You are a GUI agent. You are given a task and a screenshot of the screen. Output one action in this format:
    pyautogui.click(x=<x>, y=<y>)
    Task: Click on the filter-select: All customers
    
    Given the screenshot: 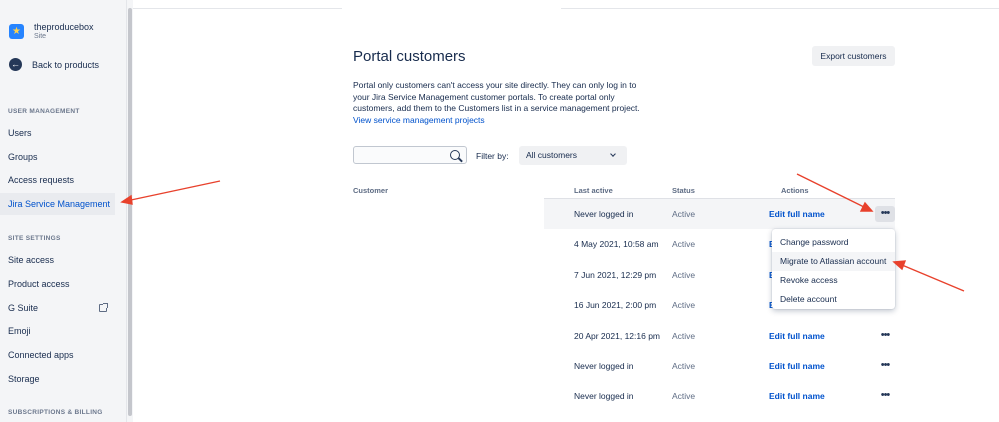 What is the action you would take?
    pyautogui.click(x=573, y=155)
    